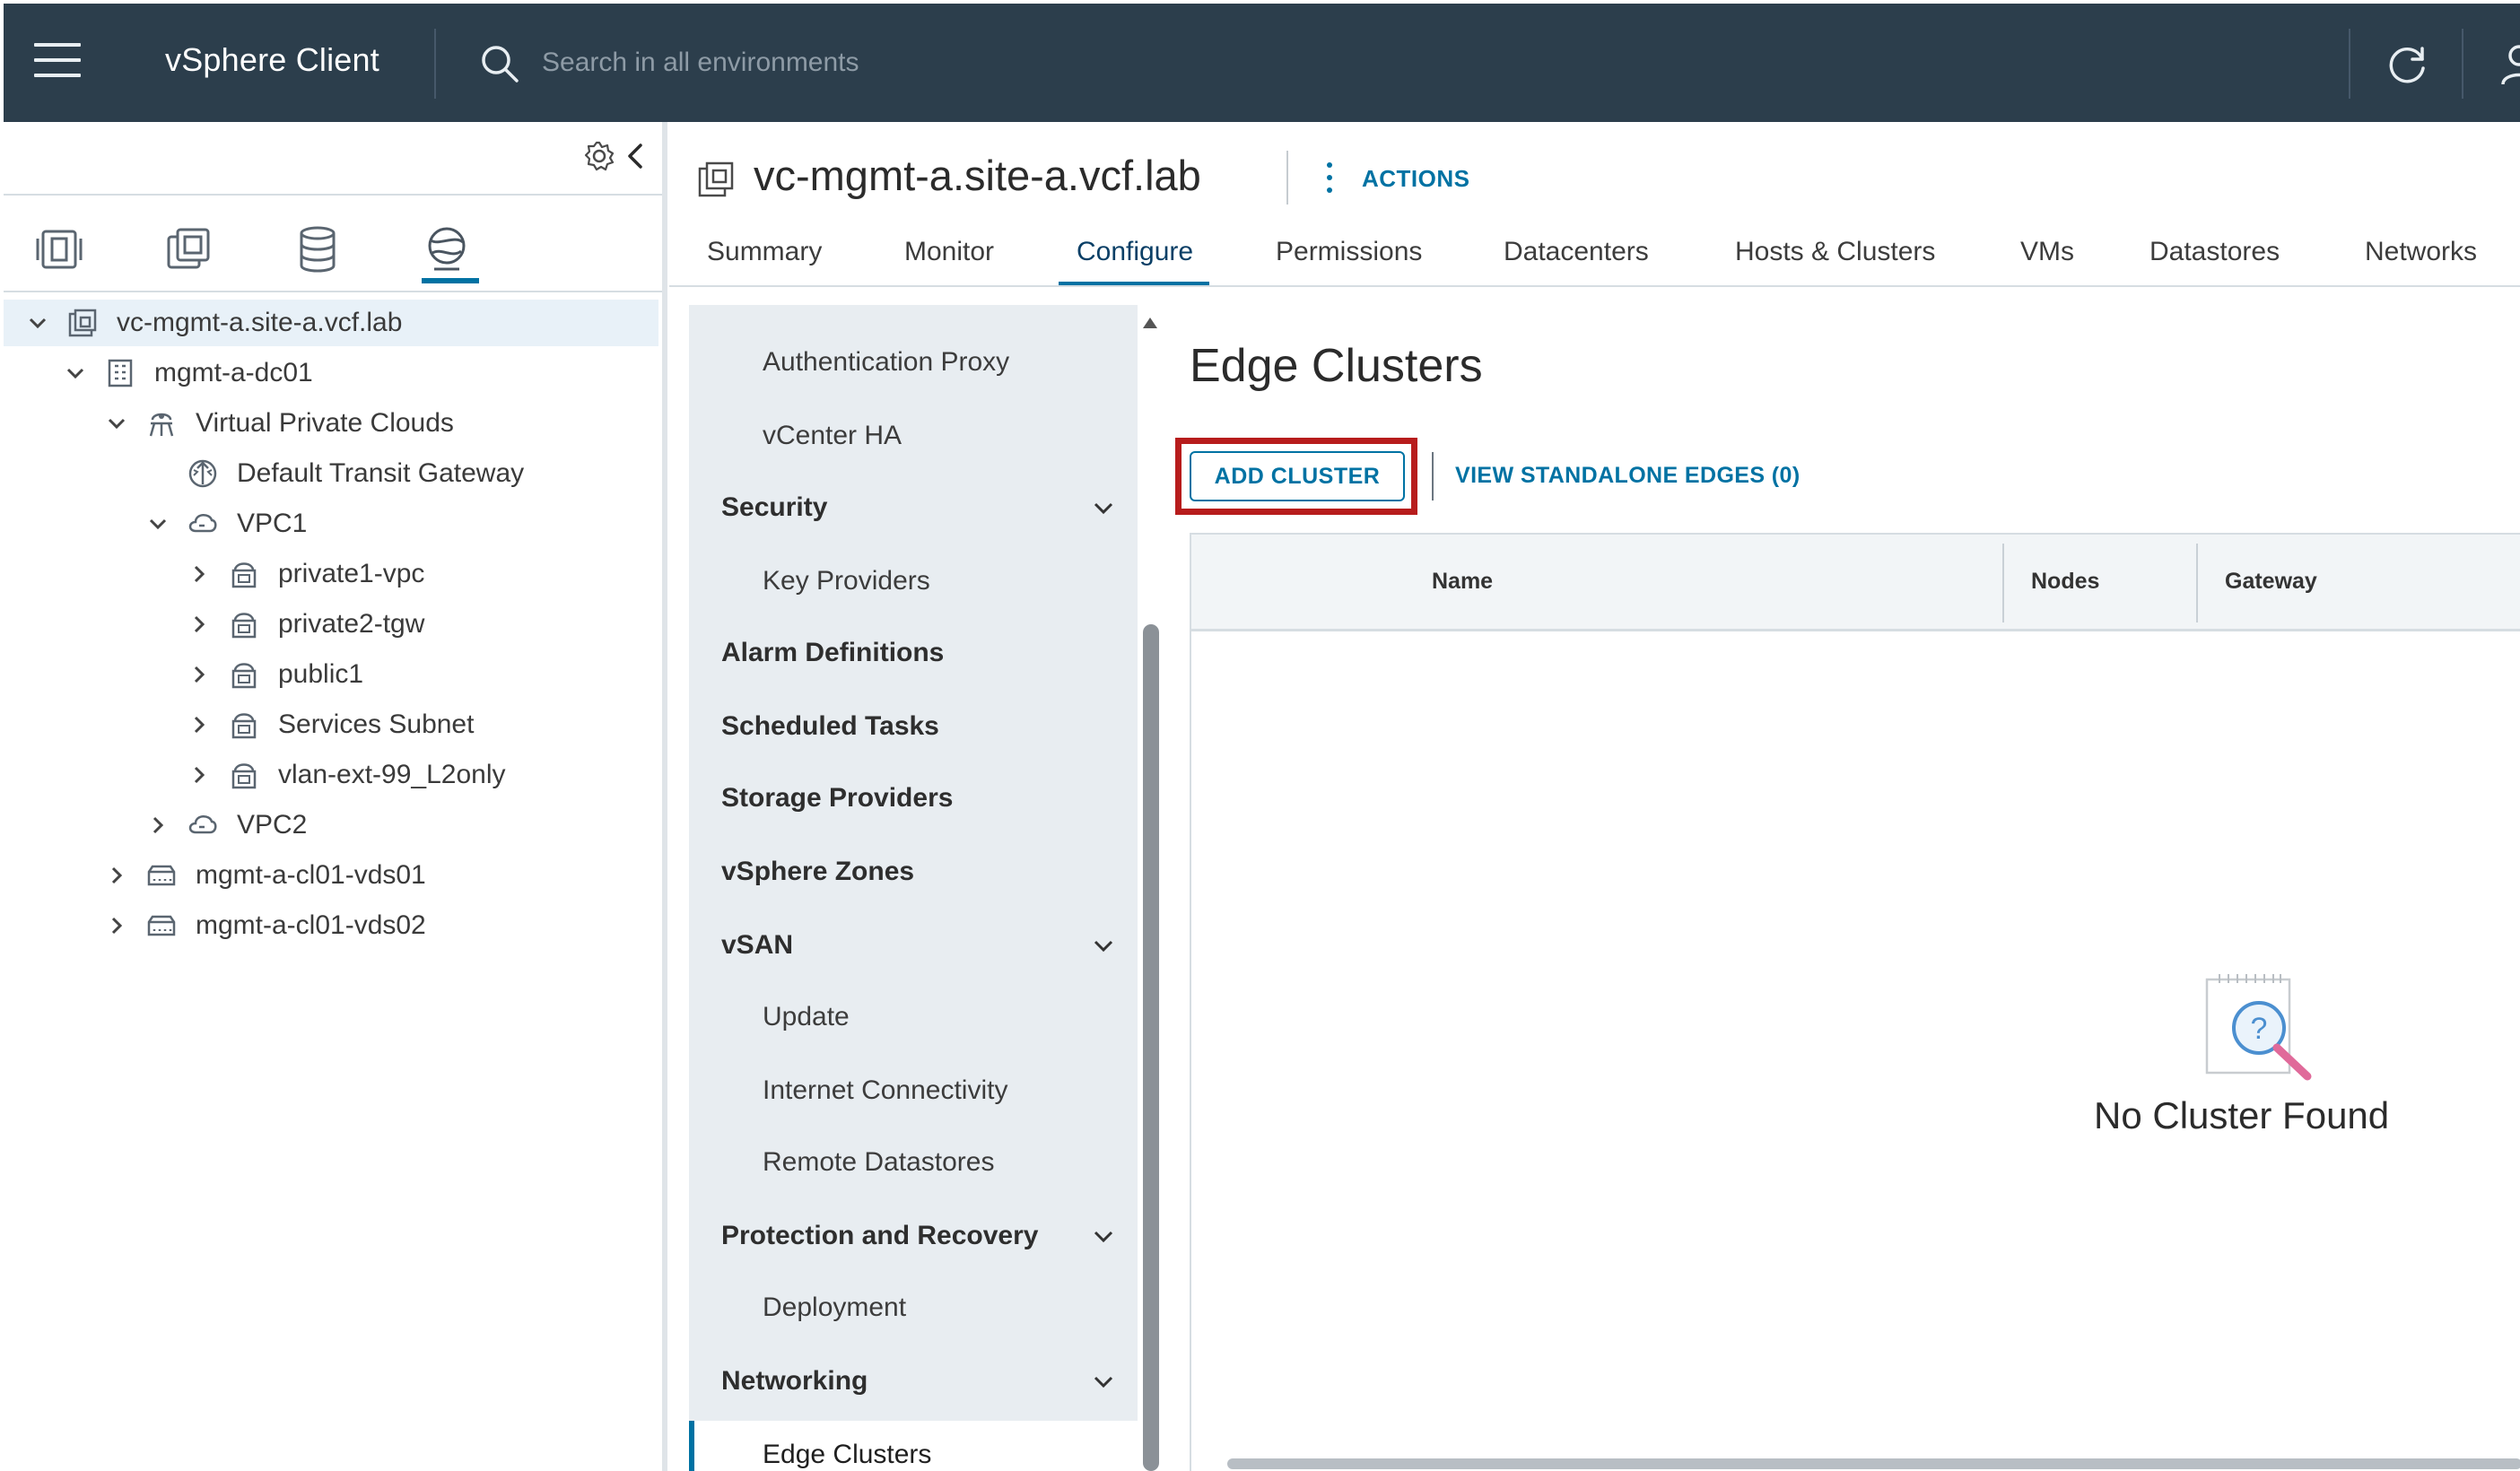 This screenshot has width=2520, height=1471. I want to click on networking-tab, so click(450, 253).